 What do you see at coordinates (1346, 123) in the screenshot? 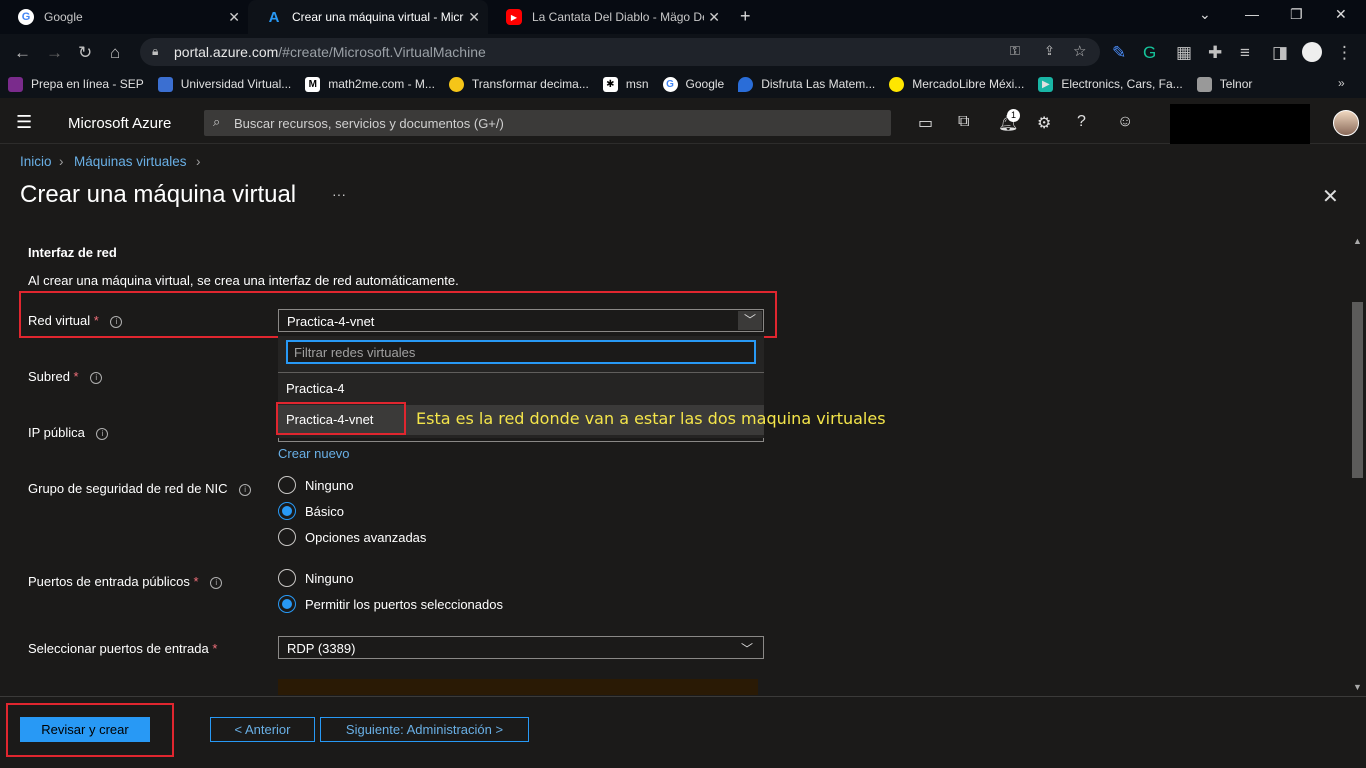
I see `avatar` at bounding box center [1346, 123].